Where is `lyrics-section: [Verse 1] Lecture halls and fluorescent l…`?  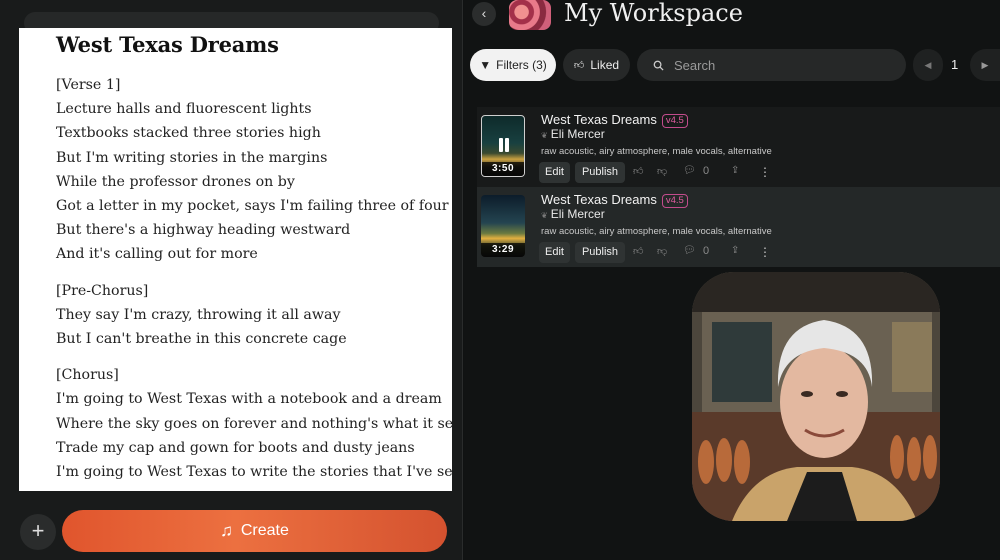
lyrics-section: [Verse 1] Lecture halls and fluorescent l… is located at coordinates (254, 170).